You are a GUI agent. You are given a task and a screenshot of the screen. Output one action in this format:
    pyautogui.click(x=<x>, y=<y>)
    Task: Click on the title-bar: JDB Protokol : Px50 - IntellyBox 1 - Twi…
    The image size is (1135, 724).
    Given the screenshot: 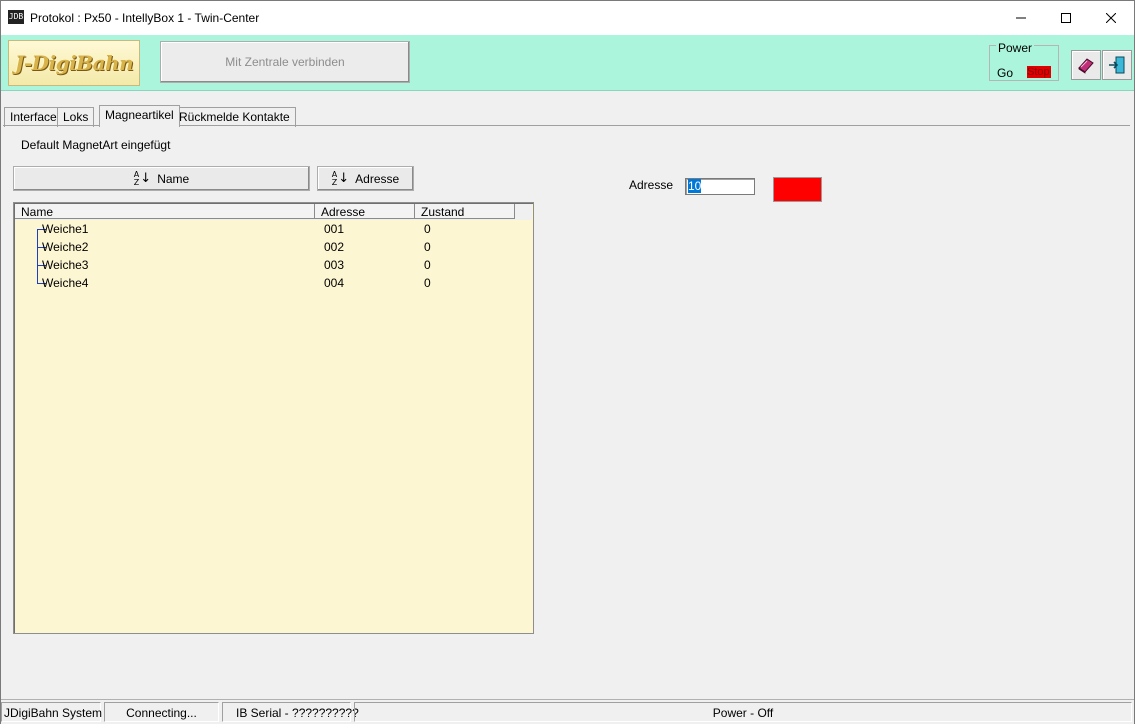 What is the action you would take?
    pyautogui.click(x=567, y=18)
    